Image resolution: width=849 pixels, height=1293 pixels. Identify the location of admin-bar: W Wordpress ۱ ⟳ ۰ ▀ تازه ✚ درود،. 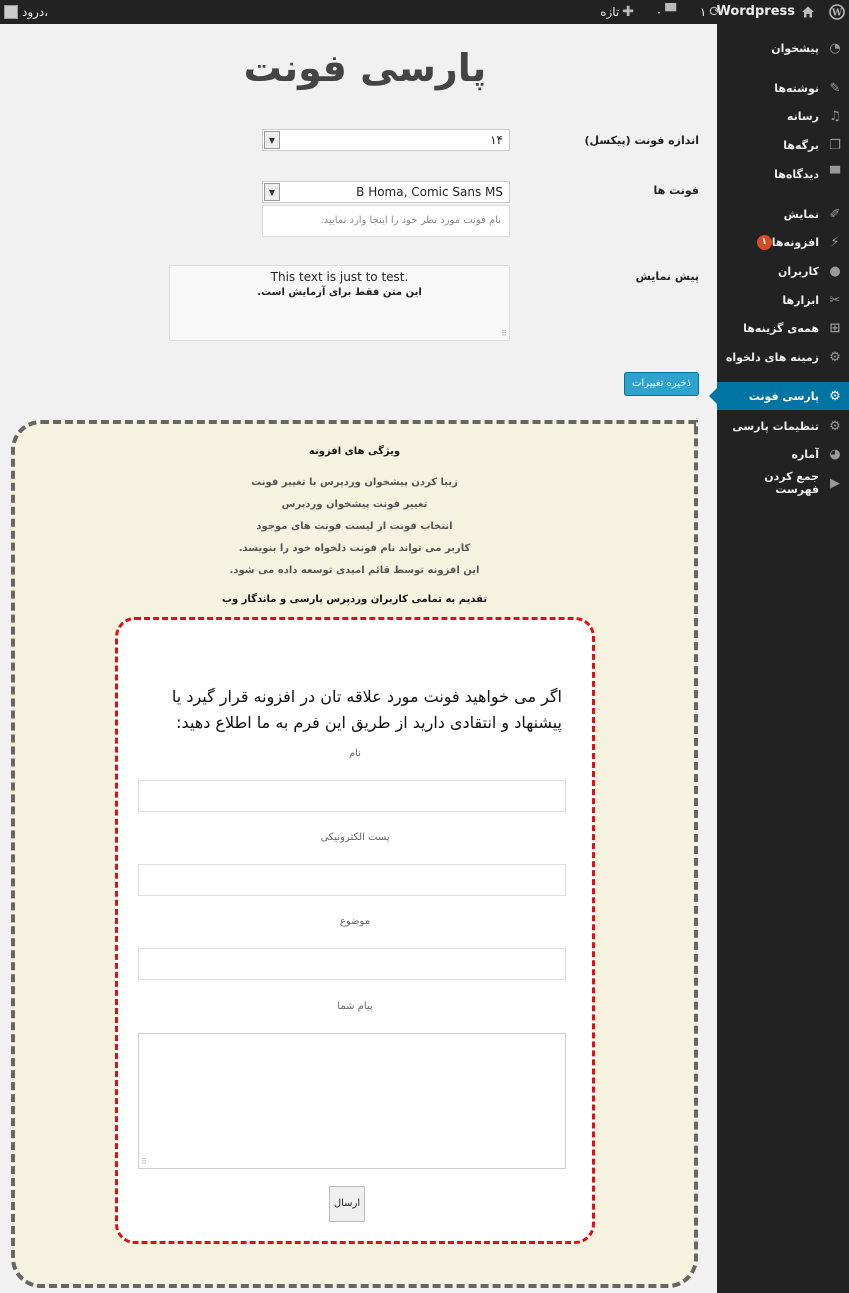
(424, 12).